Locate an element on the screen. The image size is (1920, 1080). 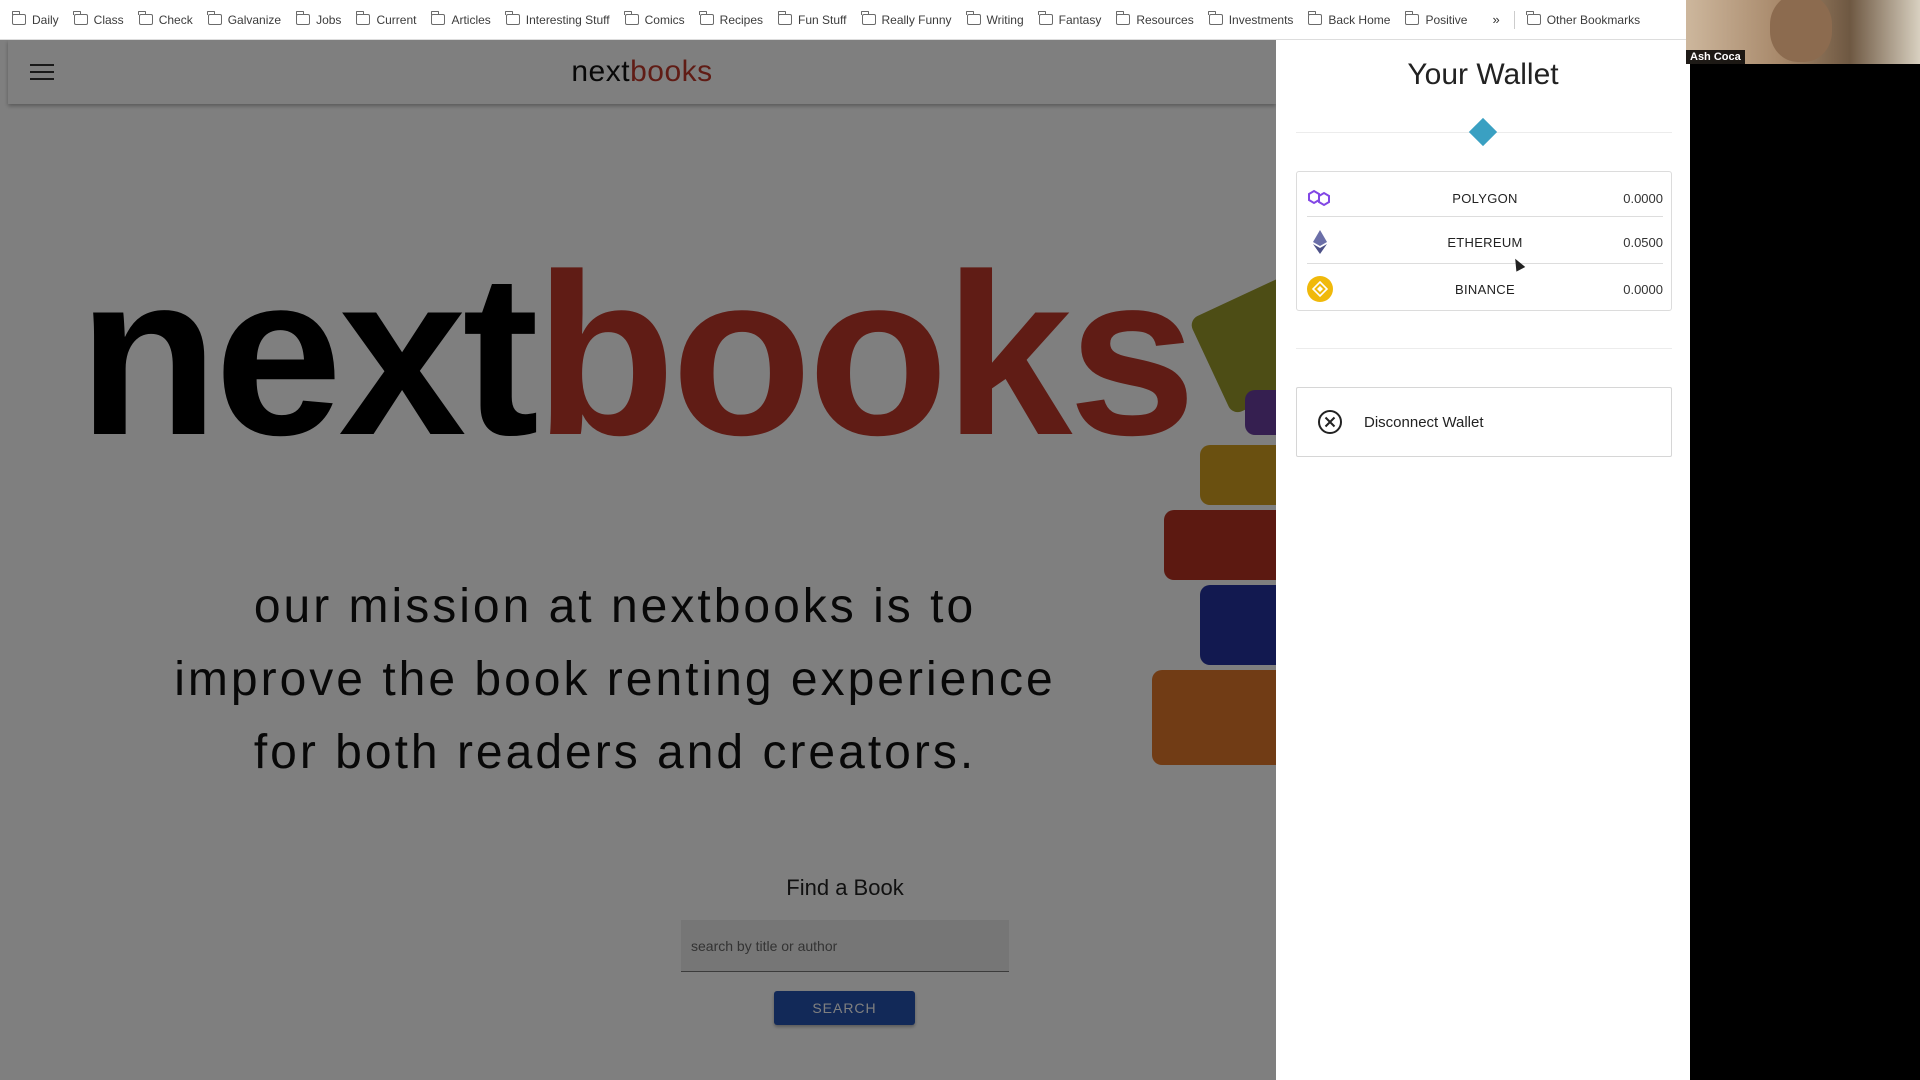
bookmark-writing: Writing is located at coordinates (995, 19).